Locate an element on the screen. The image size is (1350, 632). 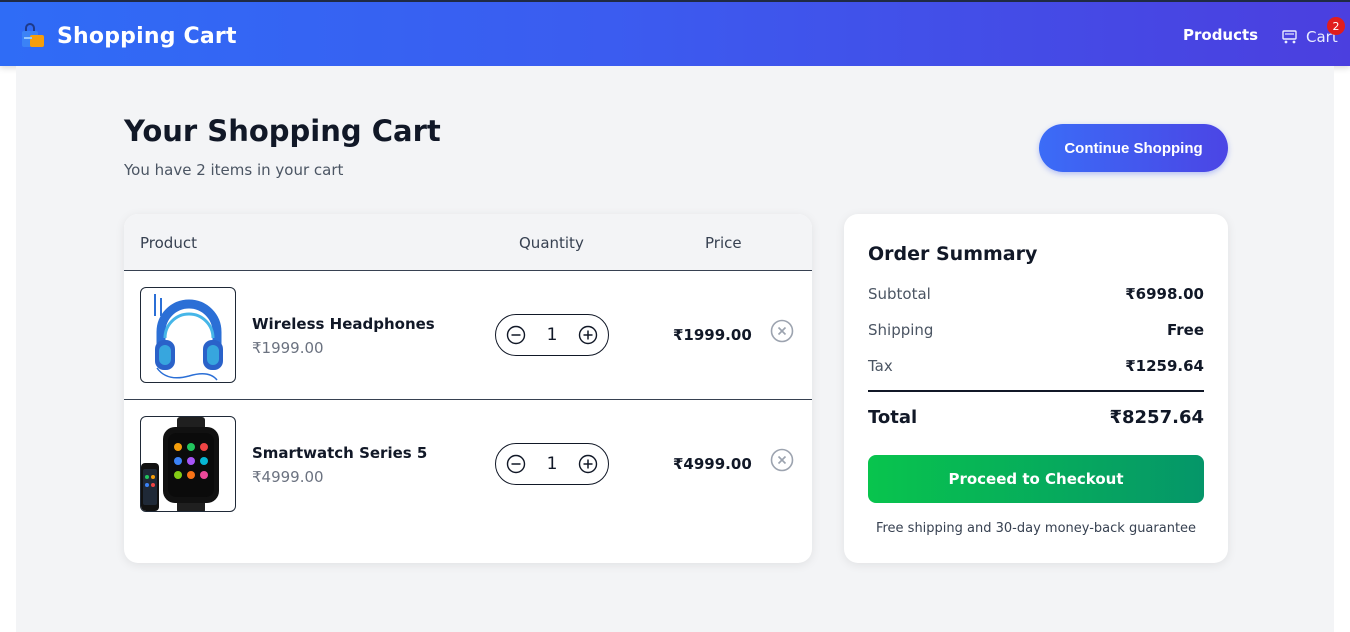
product-name: Smartwatch Series 5 is located at coordinates (339, 453).